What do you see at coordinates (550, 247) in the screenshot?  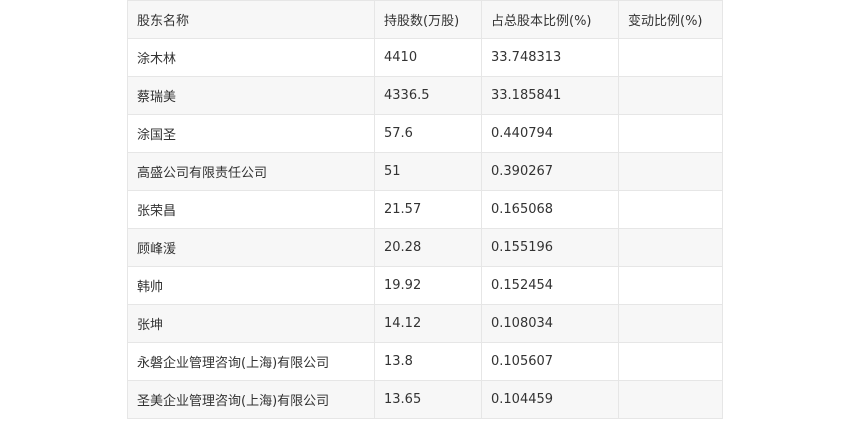 I see `cell-share-ratio: 0.155196` at bounding box center [550, 247].